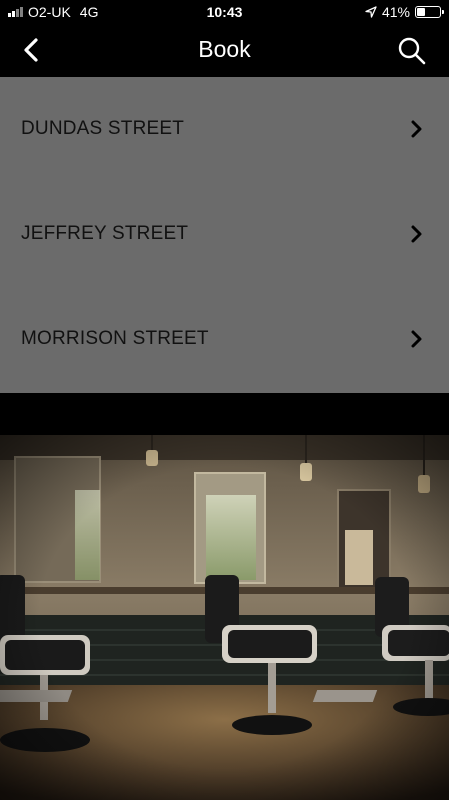  Describe the element at coordinates (103, 128) in the screenshot. I see `location-label: DUNDAS STREET` at that location.